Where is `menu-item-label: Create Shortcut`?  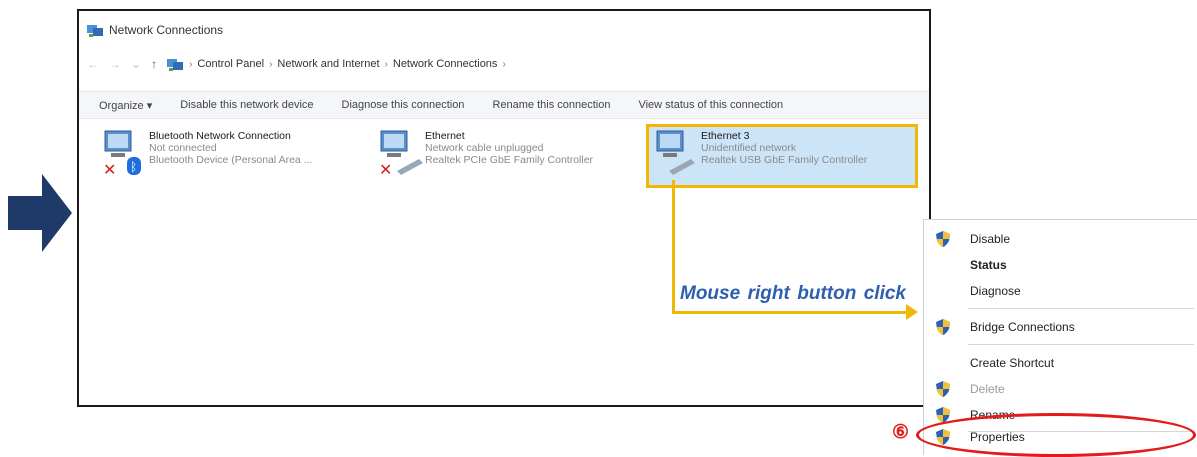 menu-item-label: Create Shortcut is located at coordinates (1012, 363).